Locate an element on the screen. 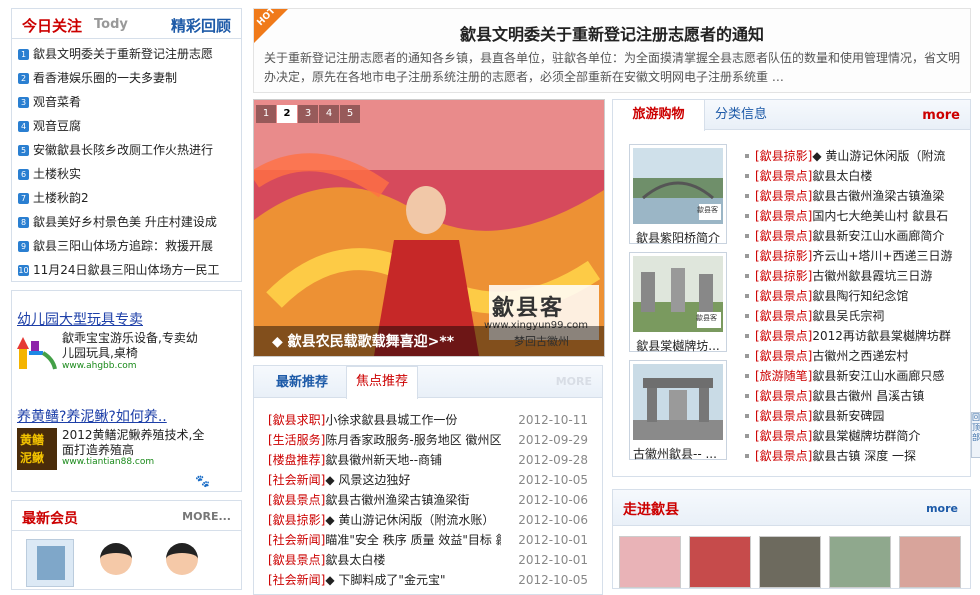 Image resolution: width=980 pixels, height=595 pixels. list-item-title: 土楼秋实 is located at coordinates (57, 174).